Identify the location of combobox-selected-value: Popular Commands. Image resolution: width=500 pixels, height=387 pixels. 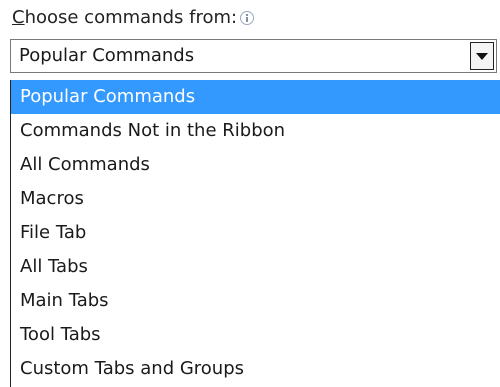
(107, 55).